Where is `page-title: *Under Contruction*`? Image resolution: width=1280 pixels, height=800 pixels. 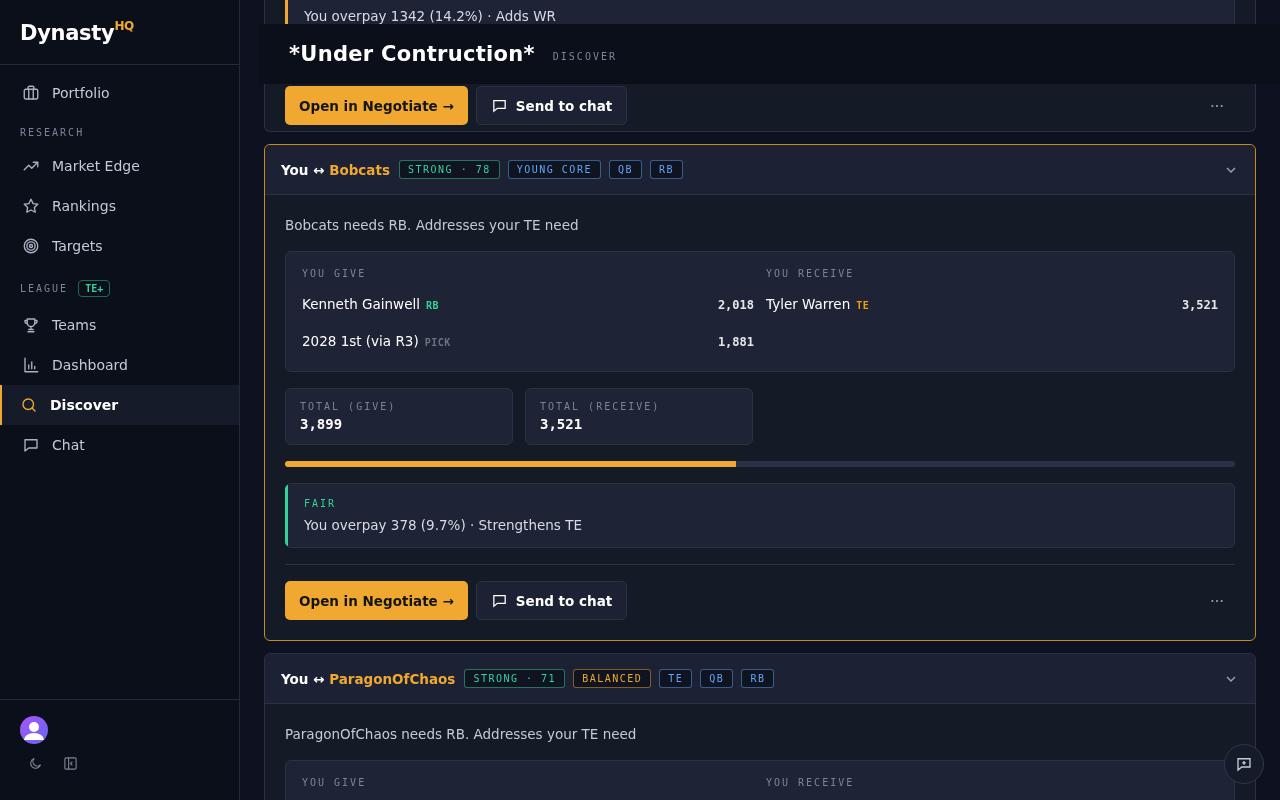
page-title: *Under Contruction* is located at coordinates (412, 54).